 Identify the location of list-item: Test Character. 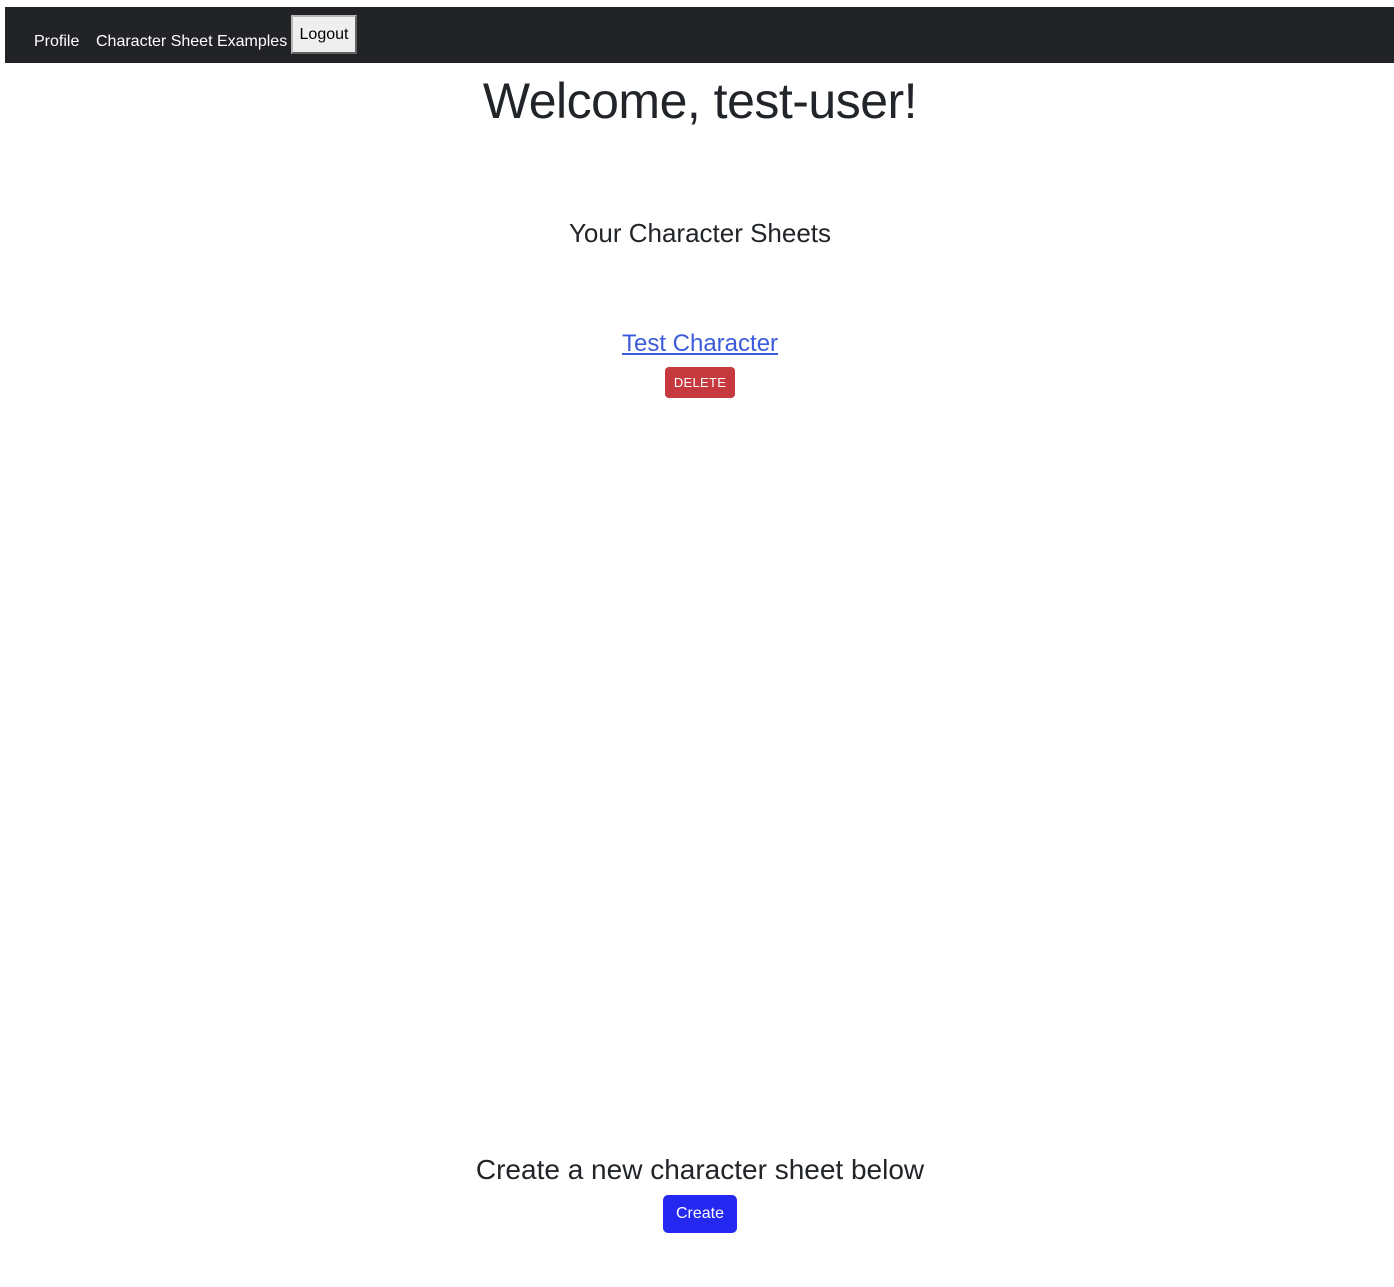
(697, 344).